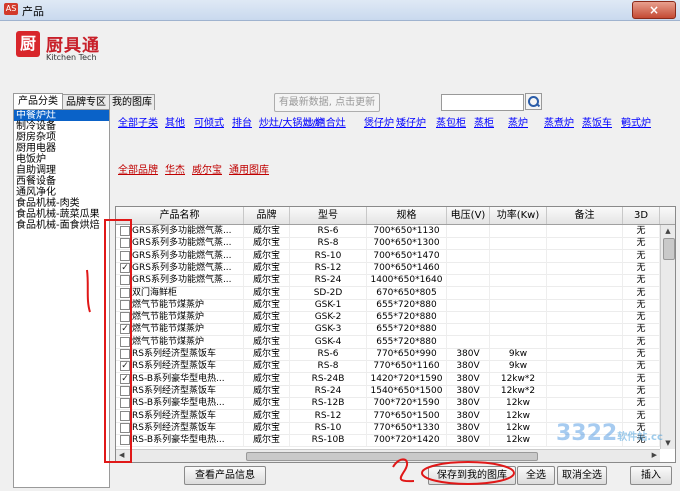  What do you see at coordinates (484, 121) in the screenshot?
I see `subcategory-link: 蒸柜` at bounding box center [484, 121].